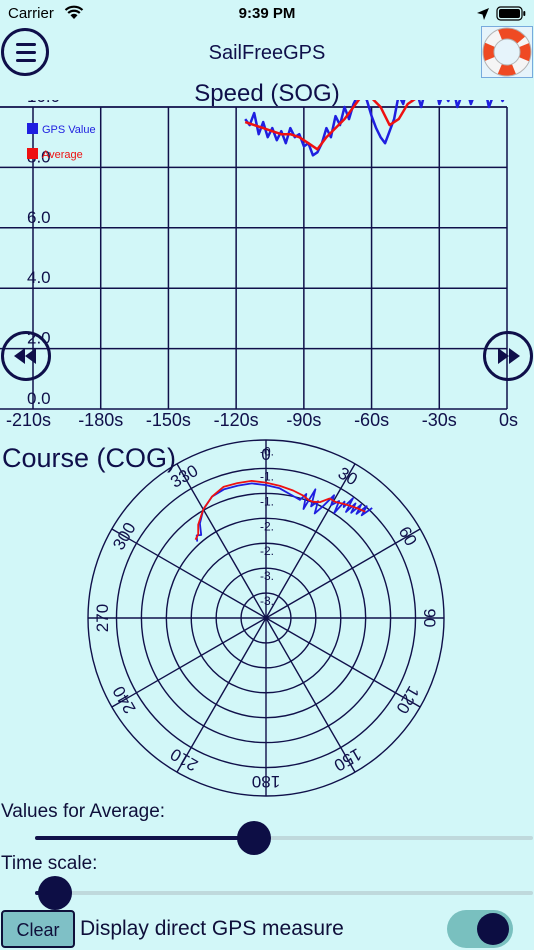 The height and width of the screenshot is (950, 534). I want to click on polar-angle-label: 90, so click(429, 618).